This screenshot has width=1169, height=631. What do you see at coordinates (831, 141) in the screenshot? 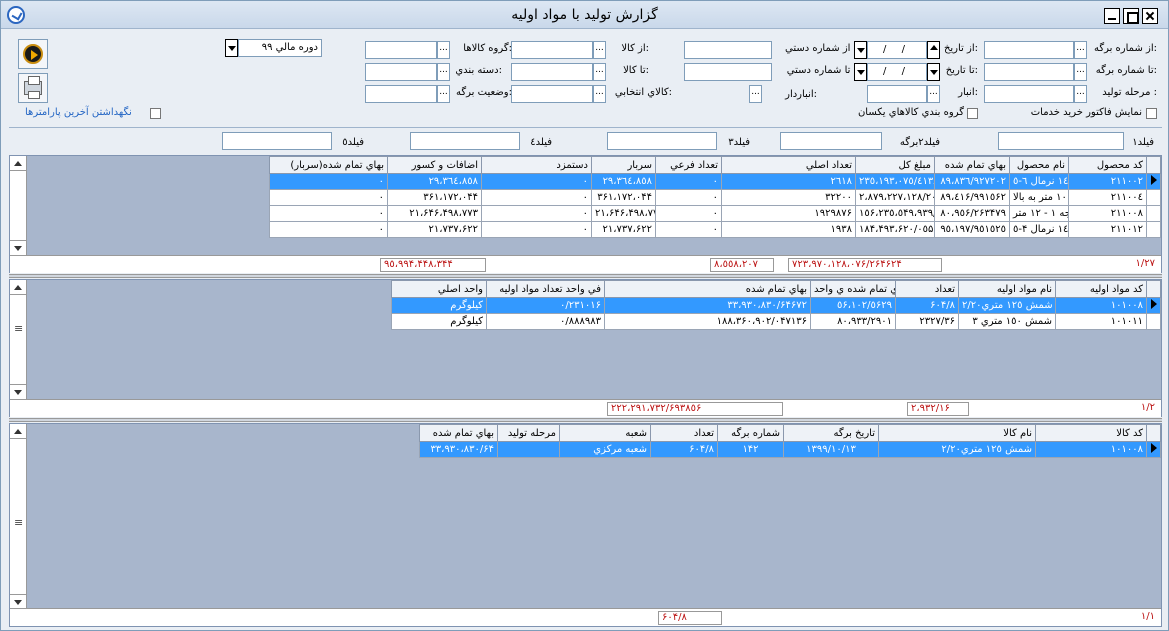
I see `field2-input` at bounding box center [831, 141].